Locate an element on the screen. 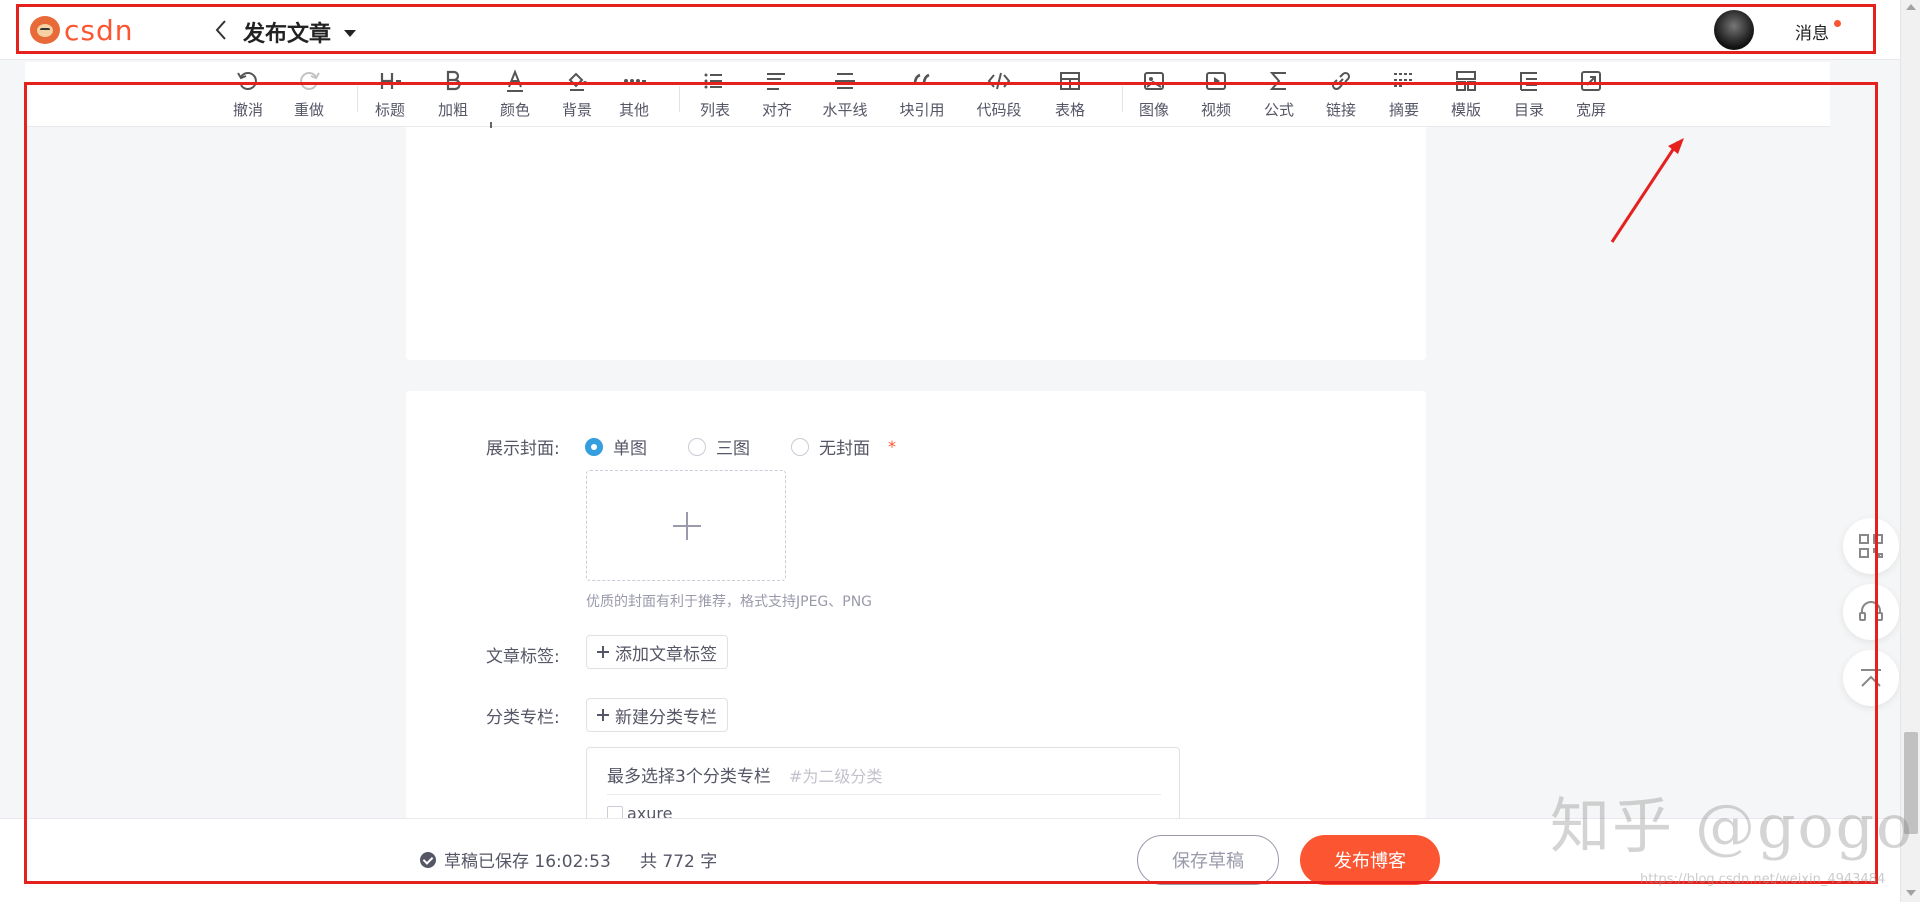 This screenshot has width=1920, height=902. scroll-up-icon is located at coordinates (1911, 7).